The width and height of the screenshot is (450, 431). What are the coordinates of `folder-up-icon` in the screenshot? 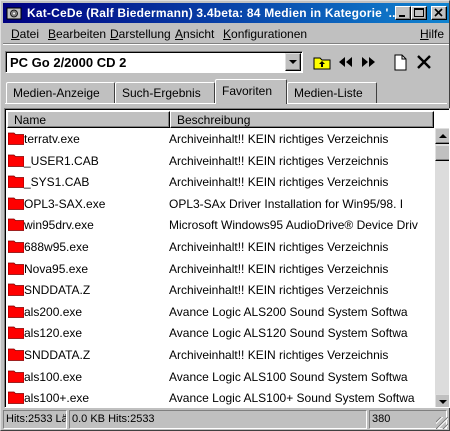 It's located at (322, 62).